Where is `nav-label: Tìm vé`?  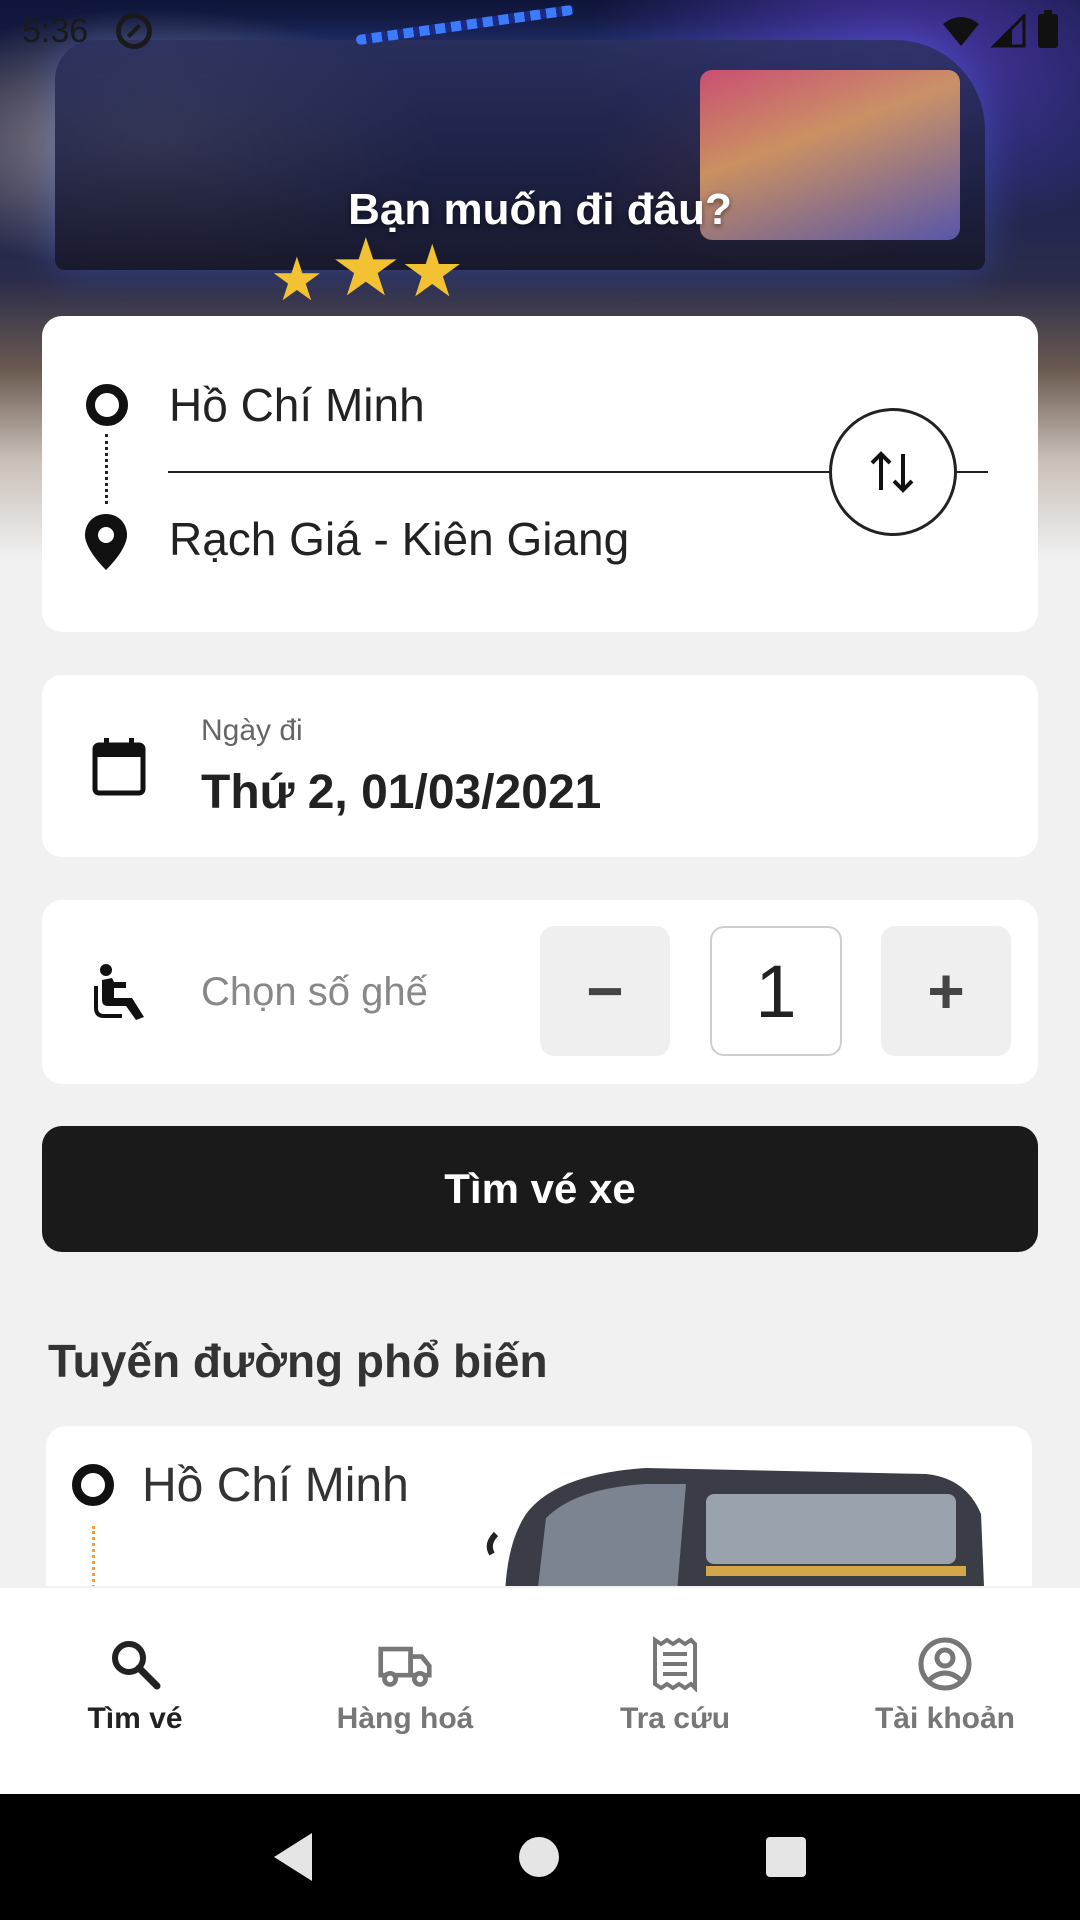
nav-label: Tìm vé is located at coordinates (135, 1718).